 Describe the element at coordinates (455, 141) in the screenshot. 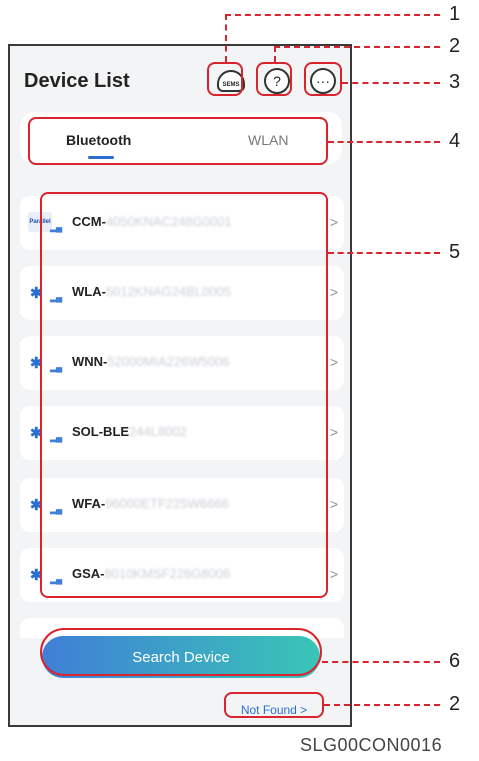

I see `callout-number: 4` at that location.